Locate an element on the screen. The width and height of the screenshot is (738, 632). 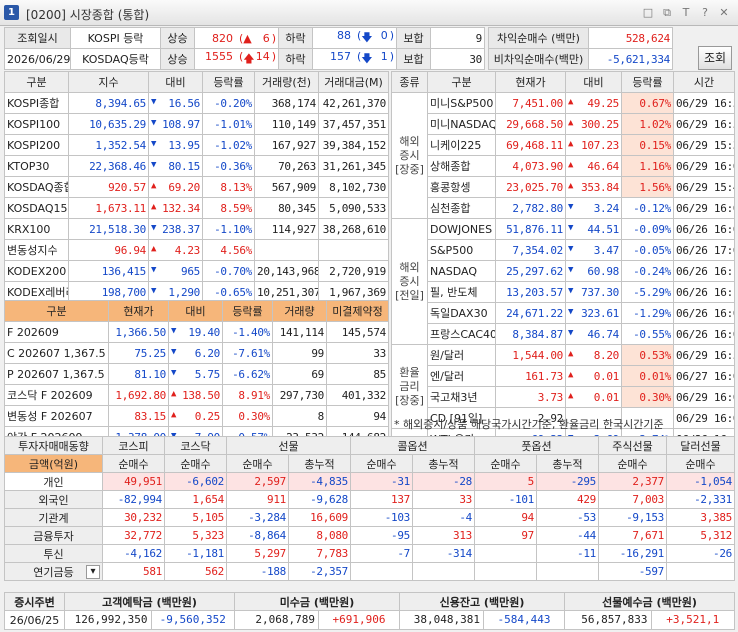
world-row: 독일DAX3024,671.22323.61-1.29%06/26 16:00 is located at coordinates (563, 313).